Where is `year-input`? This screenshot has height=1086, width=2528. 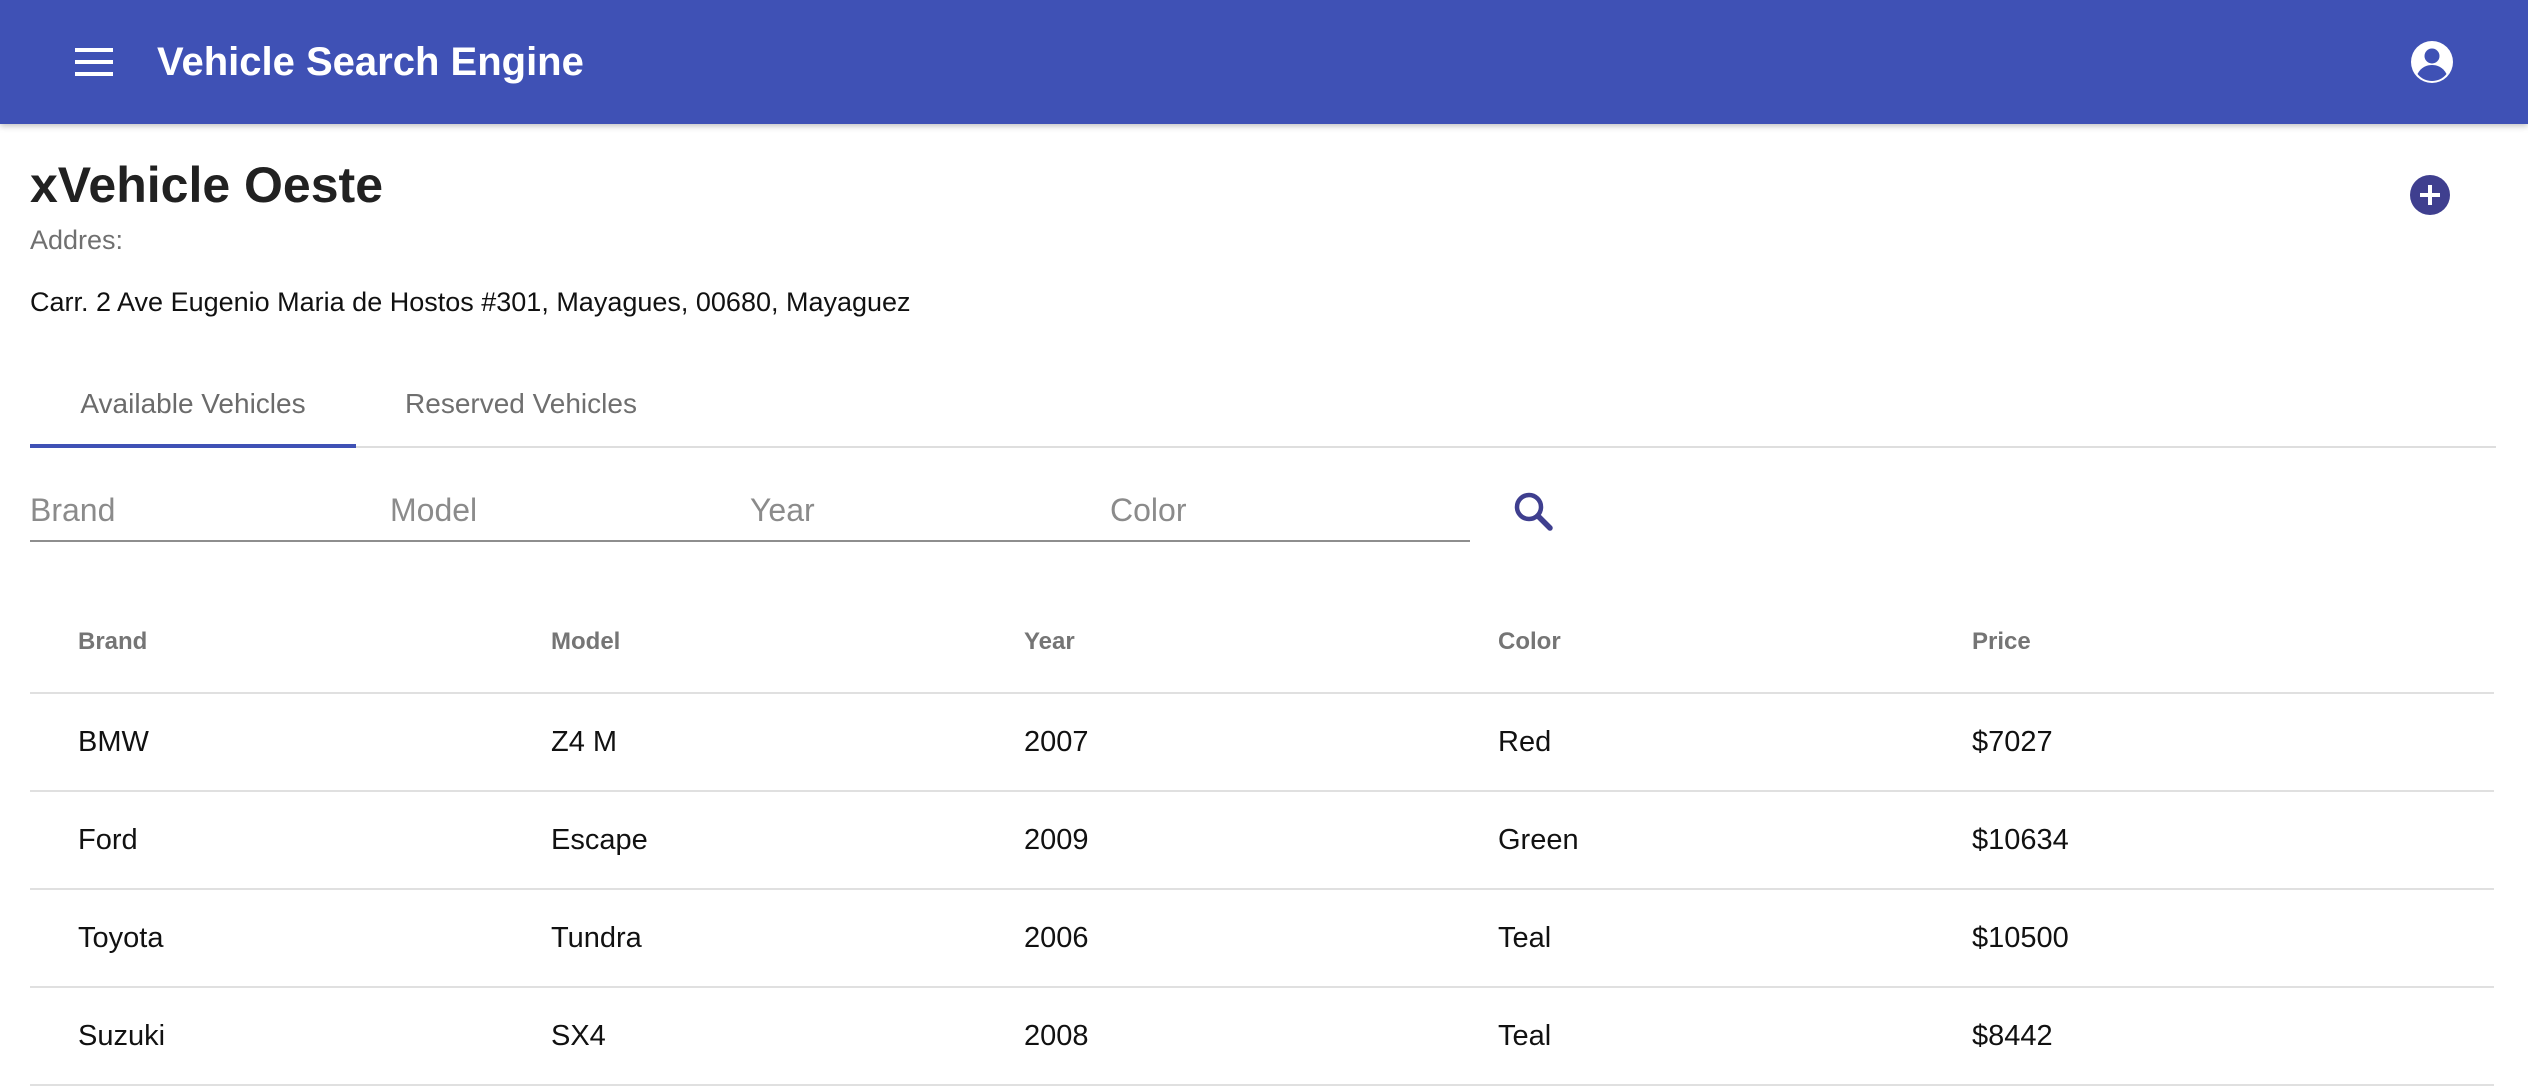
year-input is located at coordinates (930, 510).